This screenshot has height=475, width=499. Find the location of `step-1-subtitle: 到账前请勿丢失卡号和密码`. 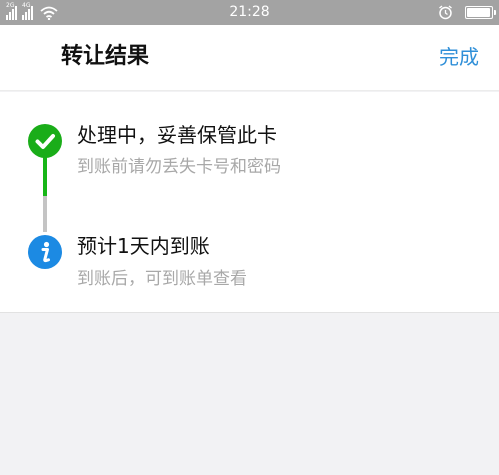

step-1-subtitle: 到账前请勿丢失卡号和密码 is located at coordinates (179, 167).